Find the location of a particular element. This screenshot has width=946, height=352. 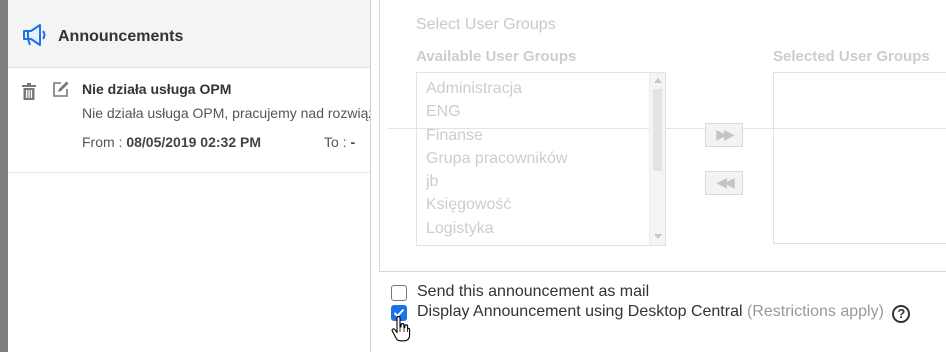

help-icon: ? is located at coordinates (901, 314).